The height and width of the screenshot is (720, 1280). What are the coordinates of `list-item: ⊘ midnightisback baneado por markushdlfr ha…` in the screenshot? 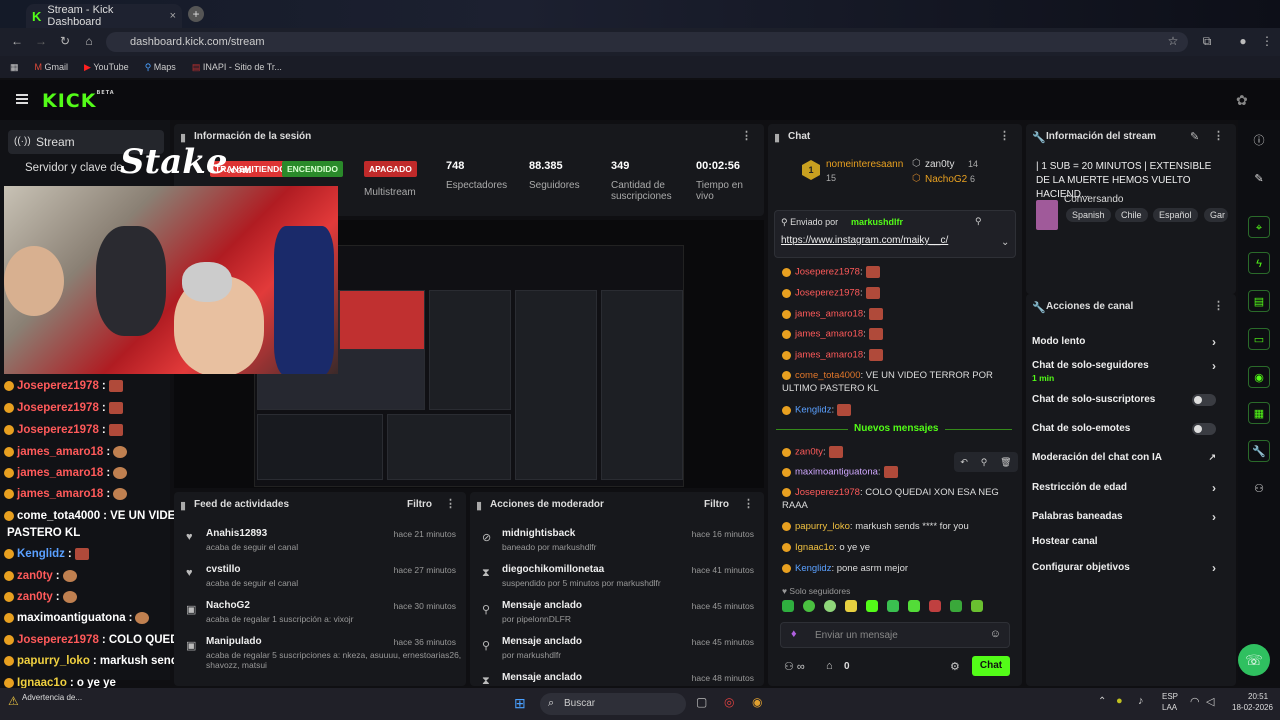 It's located at (617, 541).